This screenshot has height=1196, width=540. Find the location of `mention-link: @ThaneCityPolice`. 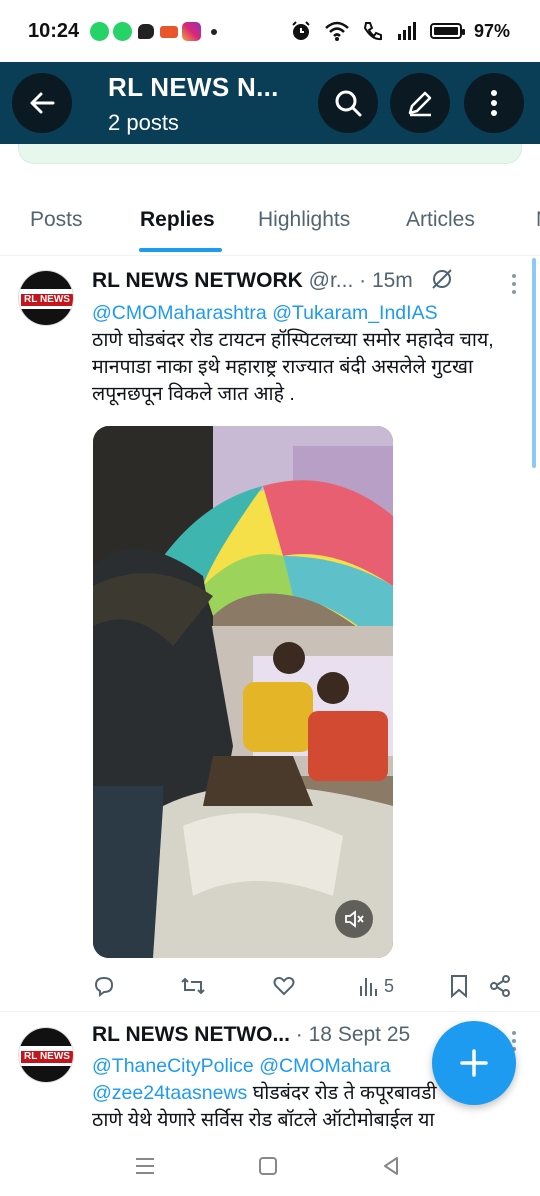

mention-link: @ThaneCityPolice is located at coordinates (173, 1066).